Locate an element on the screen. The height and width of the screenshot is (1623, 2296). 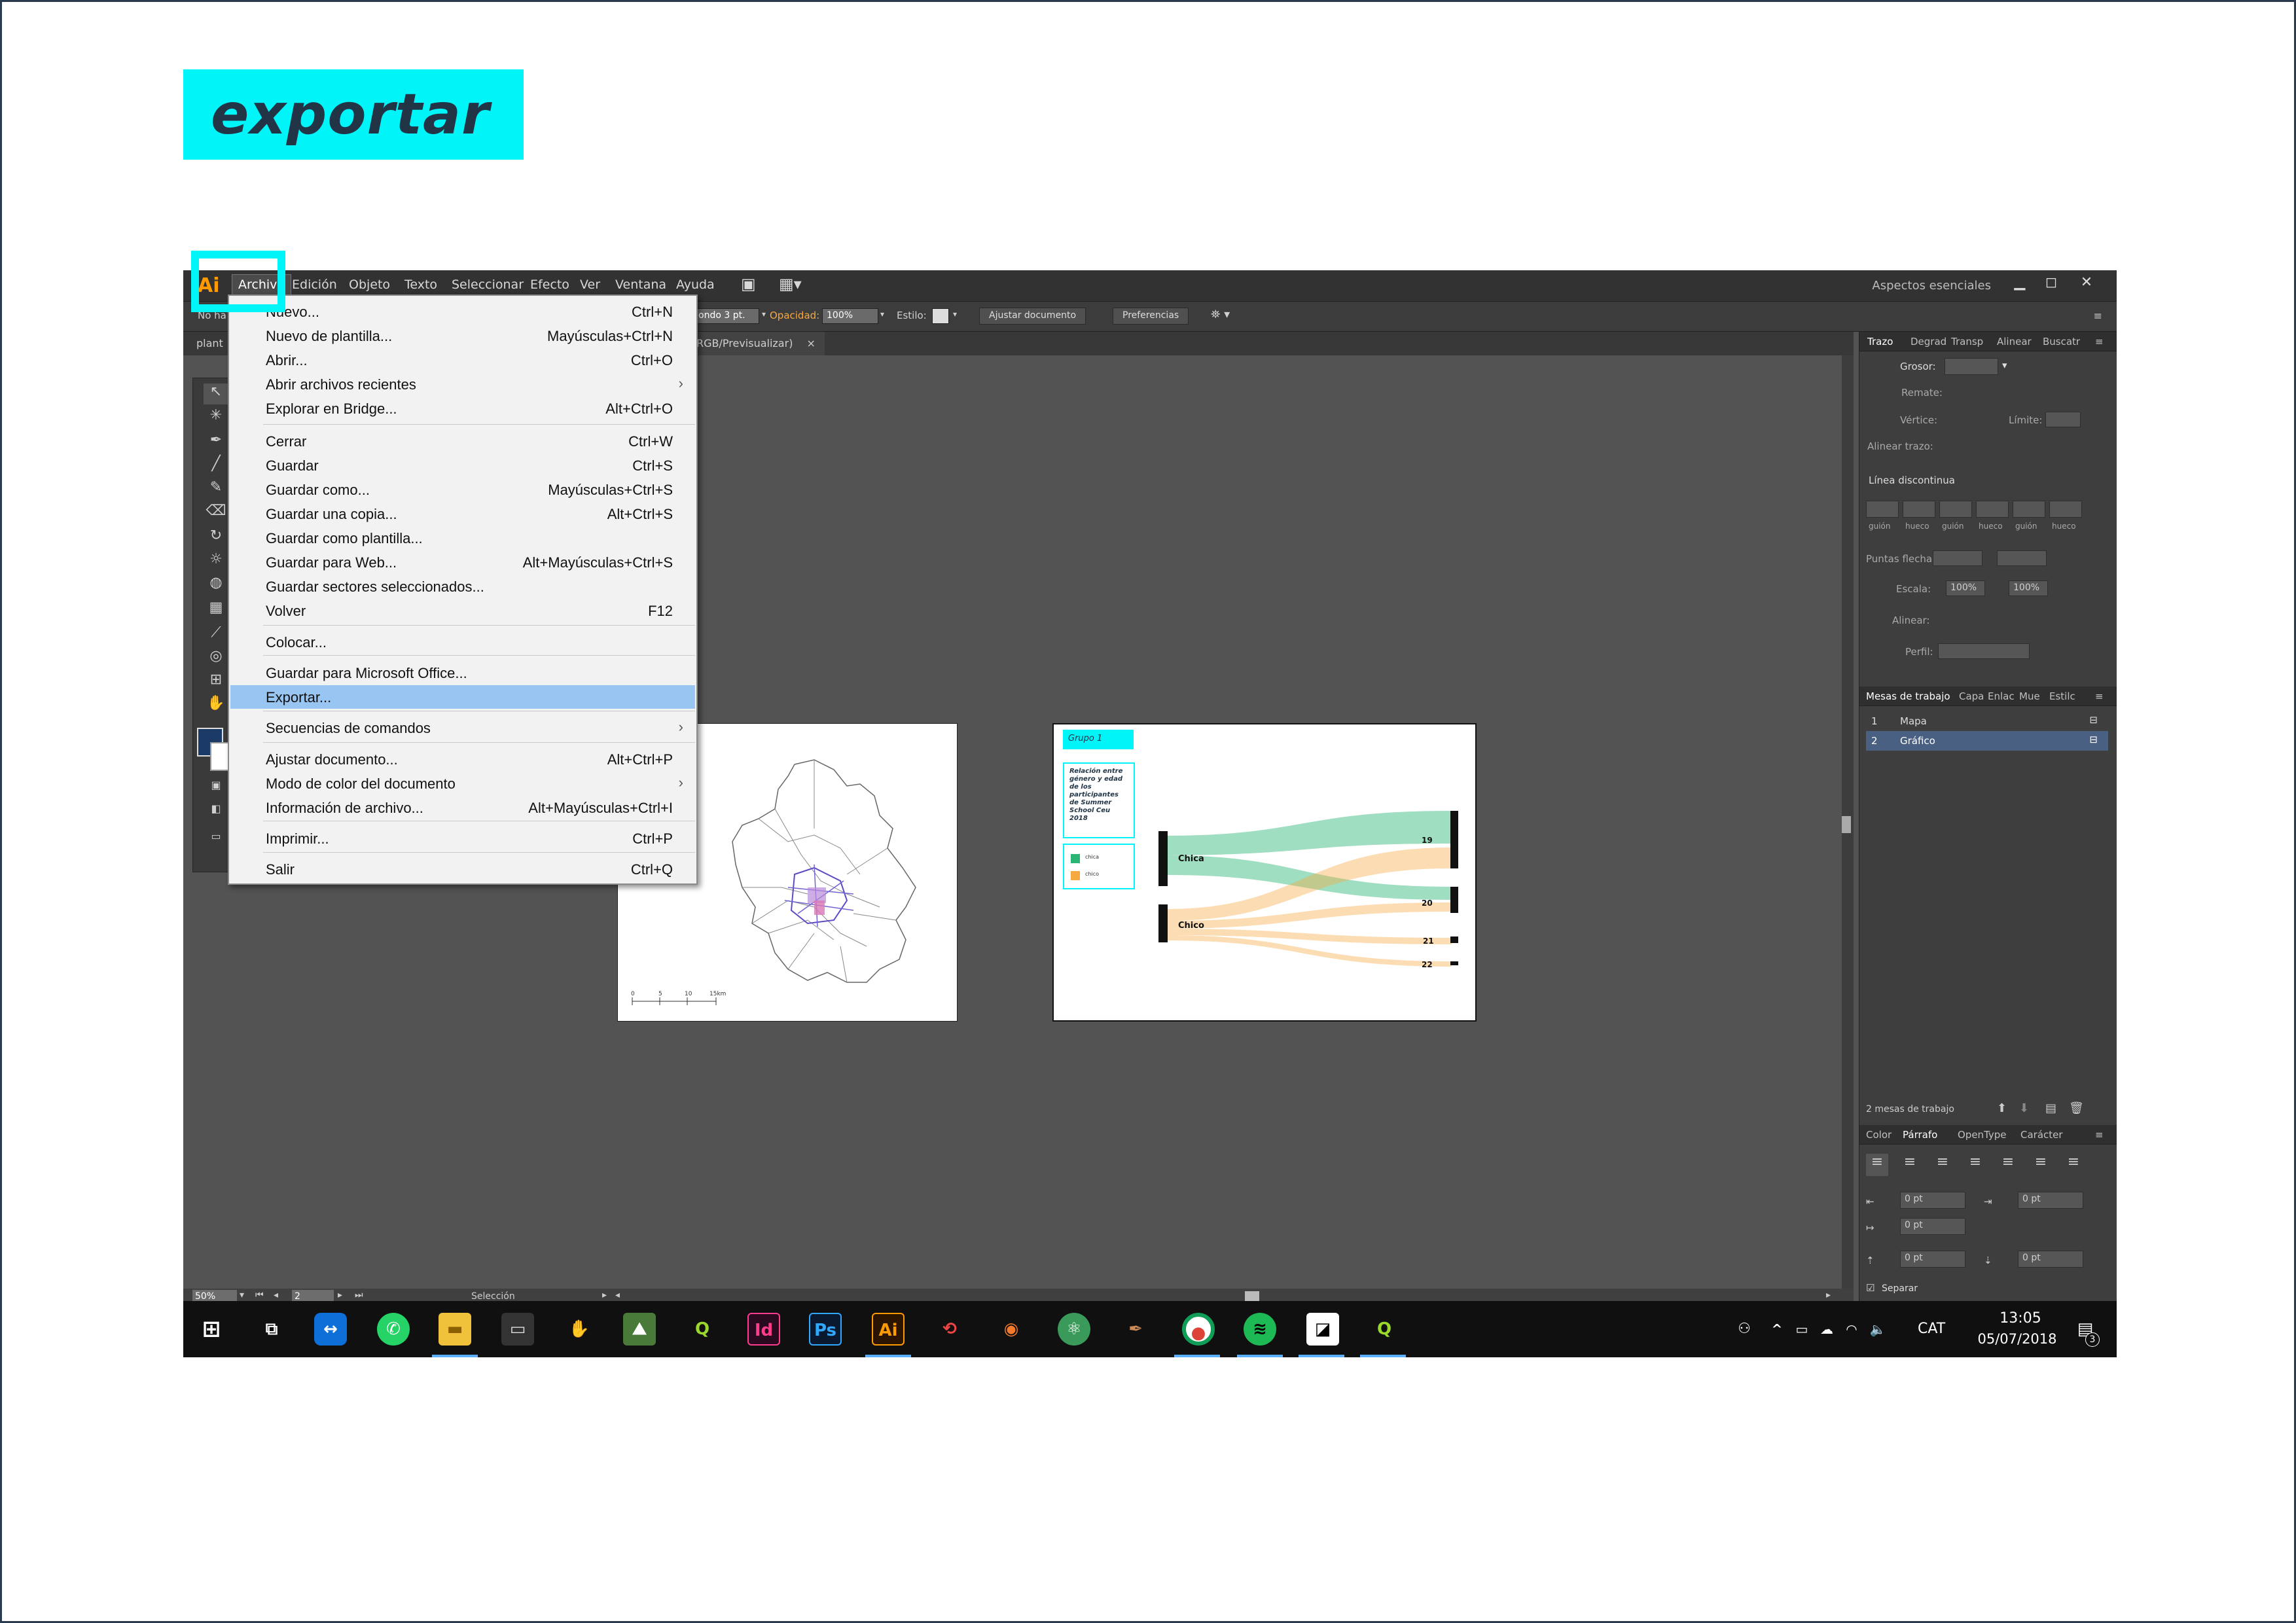
justify-center-icon: ≡ is located at coordinates (2008, 1165).